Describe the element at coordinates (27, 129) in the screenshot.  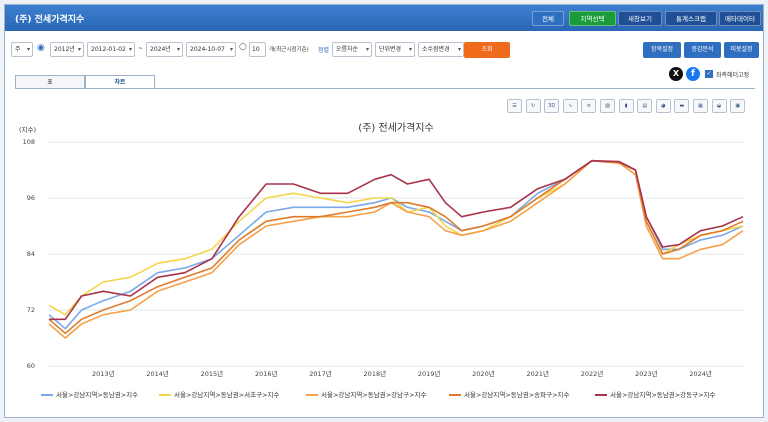
I see `y-axis-label: (지수)` at that location.